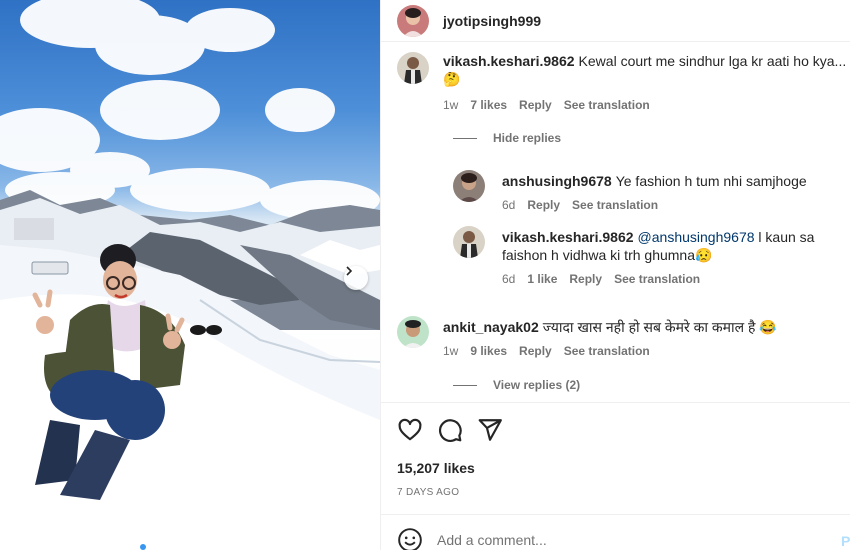  I want to click on paper-plane-icon, so click(490, 430).